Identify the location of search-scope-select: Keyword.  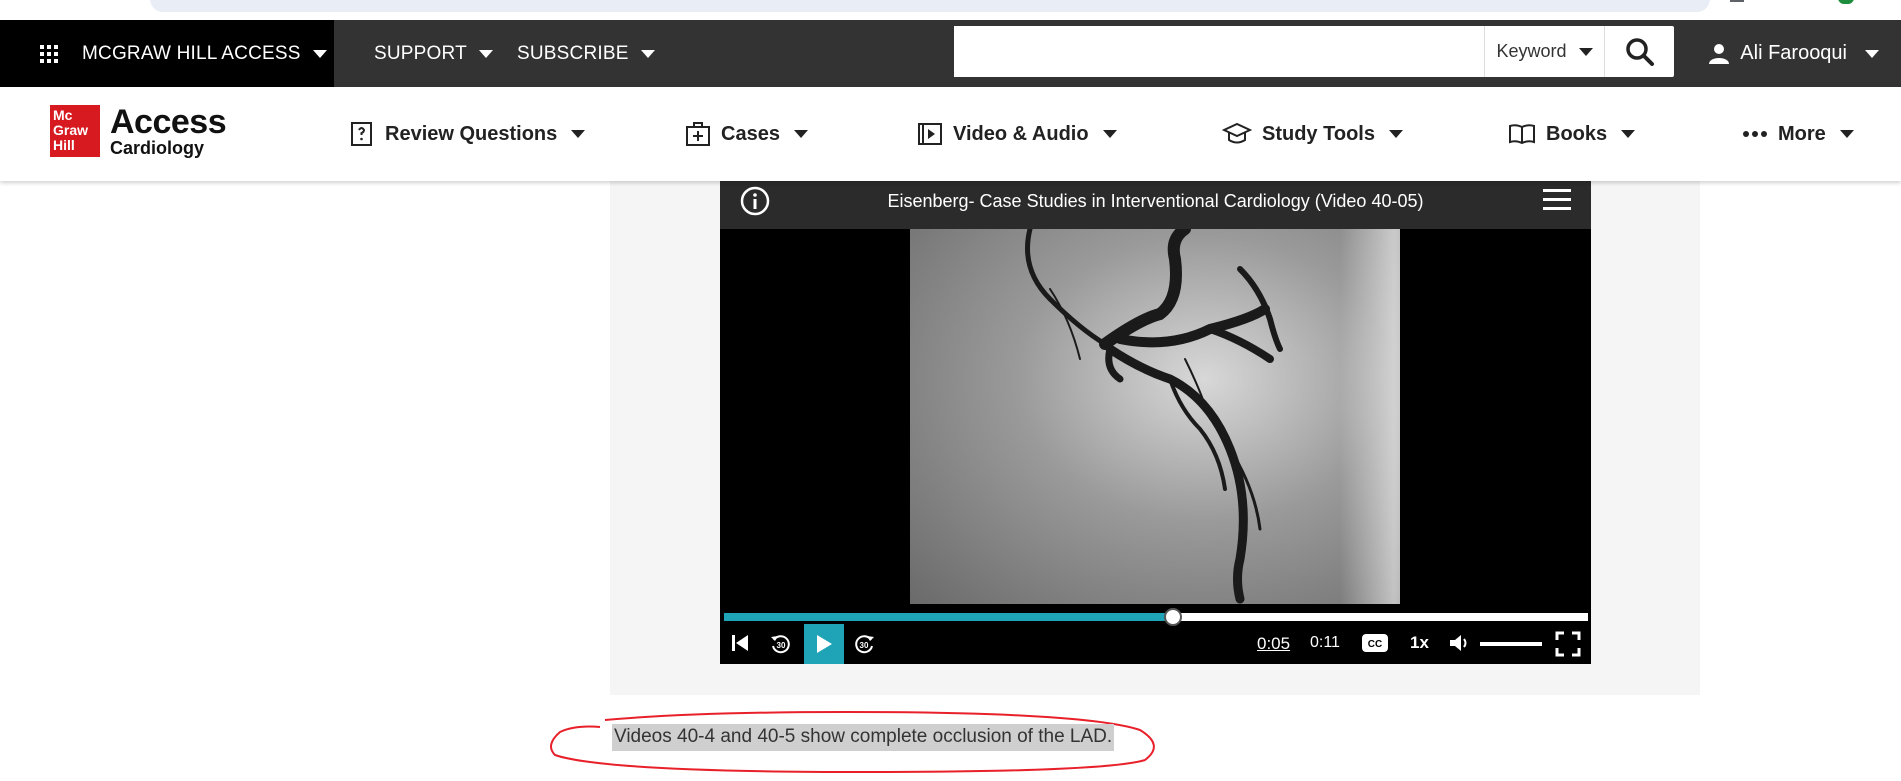
(1544, 51).